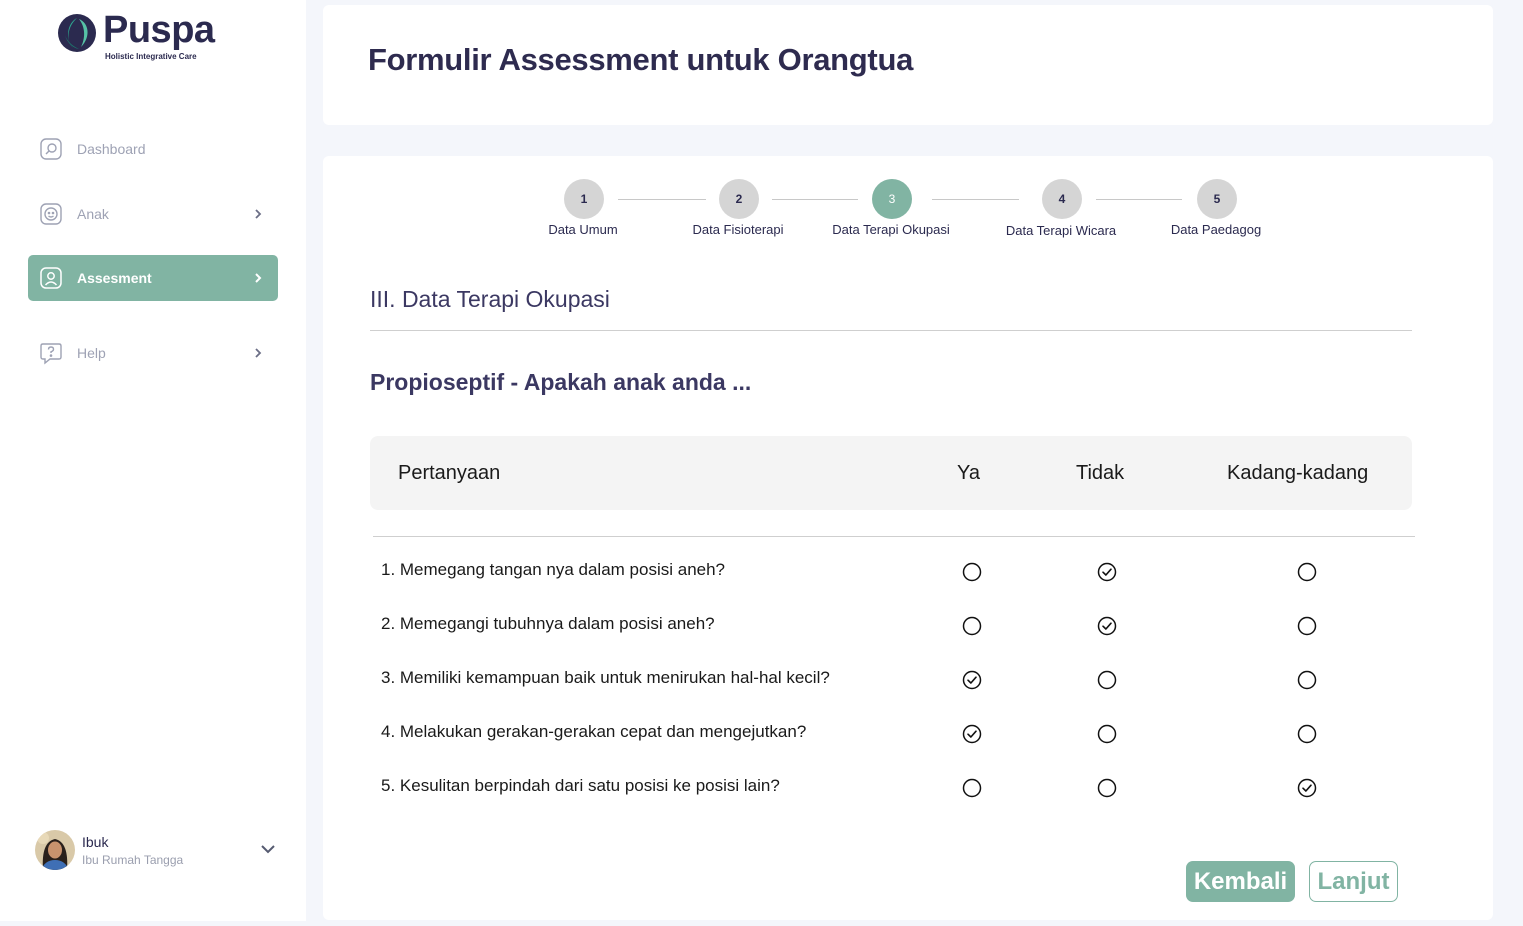 Image resolution: width=1523 pixels, height=926 pixels. What do you see at coordinates (51, 278) in the screenshot?
I see `user-profile-icon` at bounding box center [51, 278].